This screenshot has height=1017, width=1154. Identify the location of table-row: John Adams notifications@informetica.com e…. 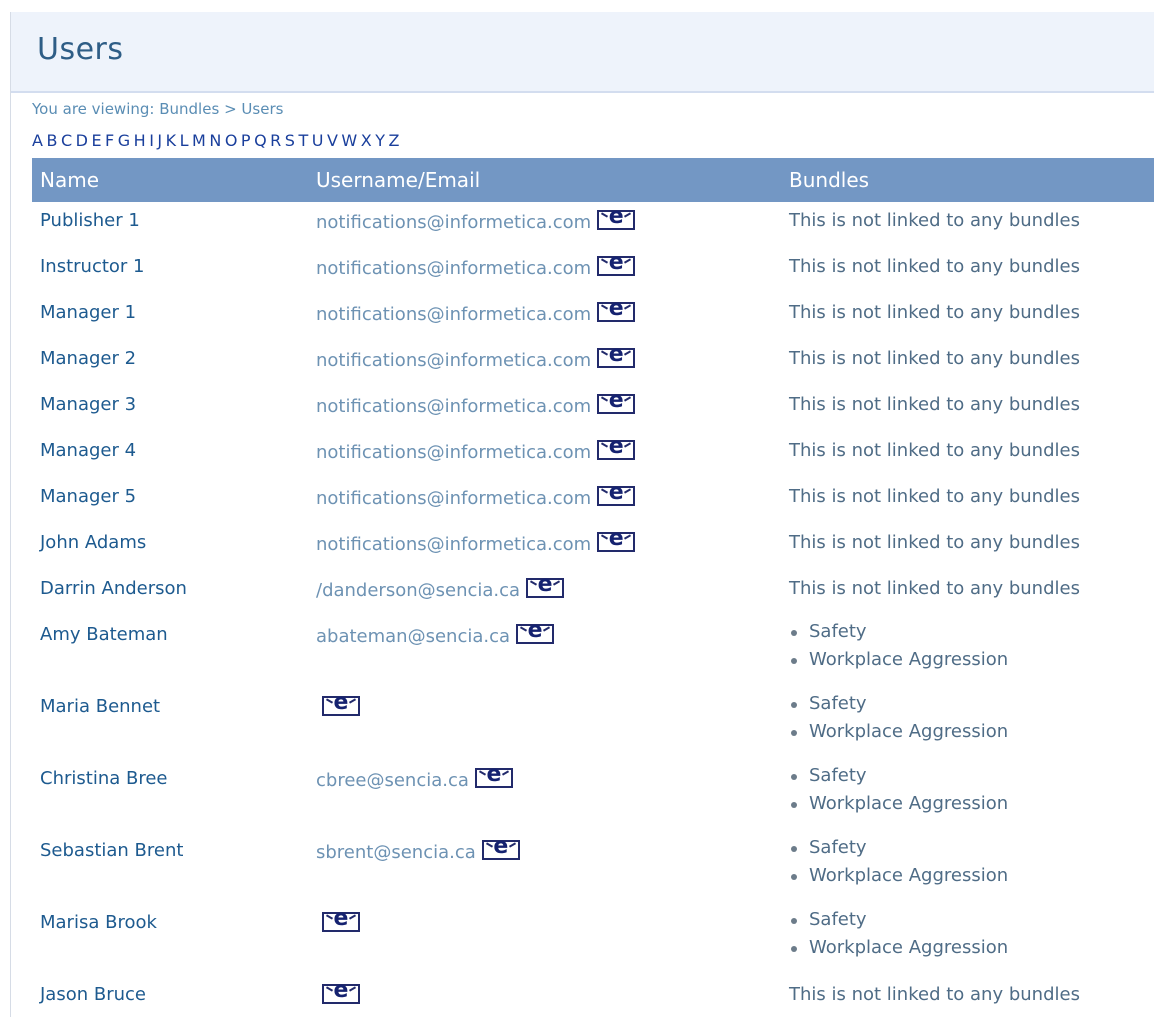
(593, 547).